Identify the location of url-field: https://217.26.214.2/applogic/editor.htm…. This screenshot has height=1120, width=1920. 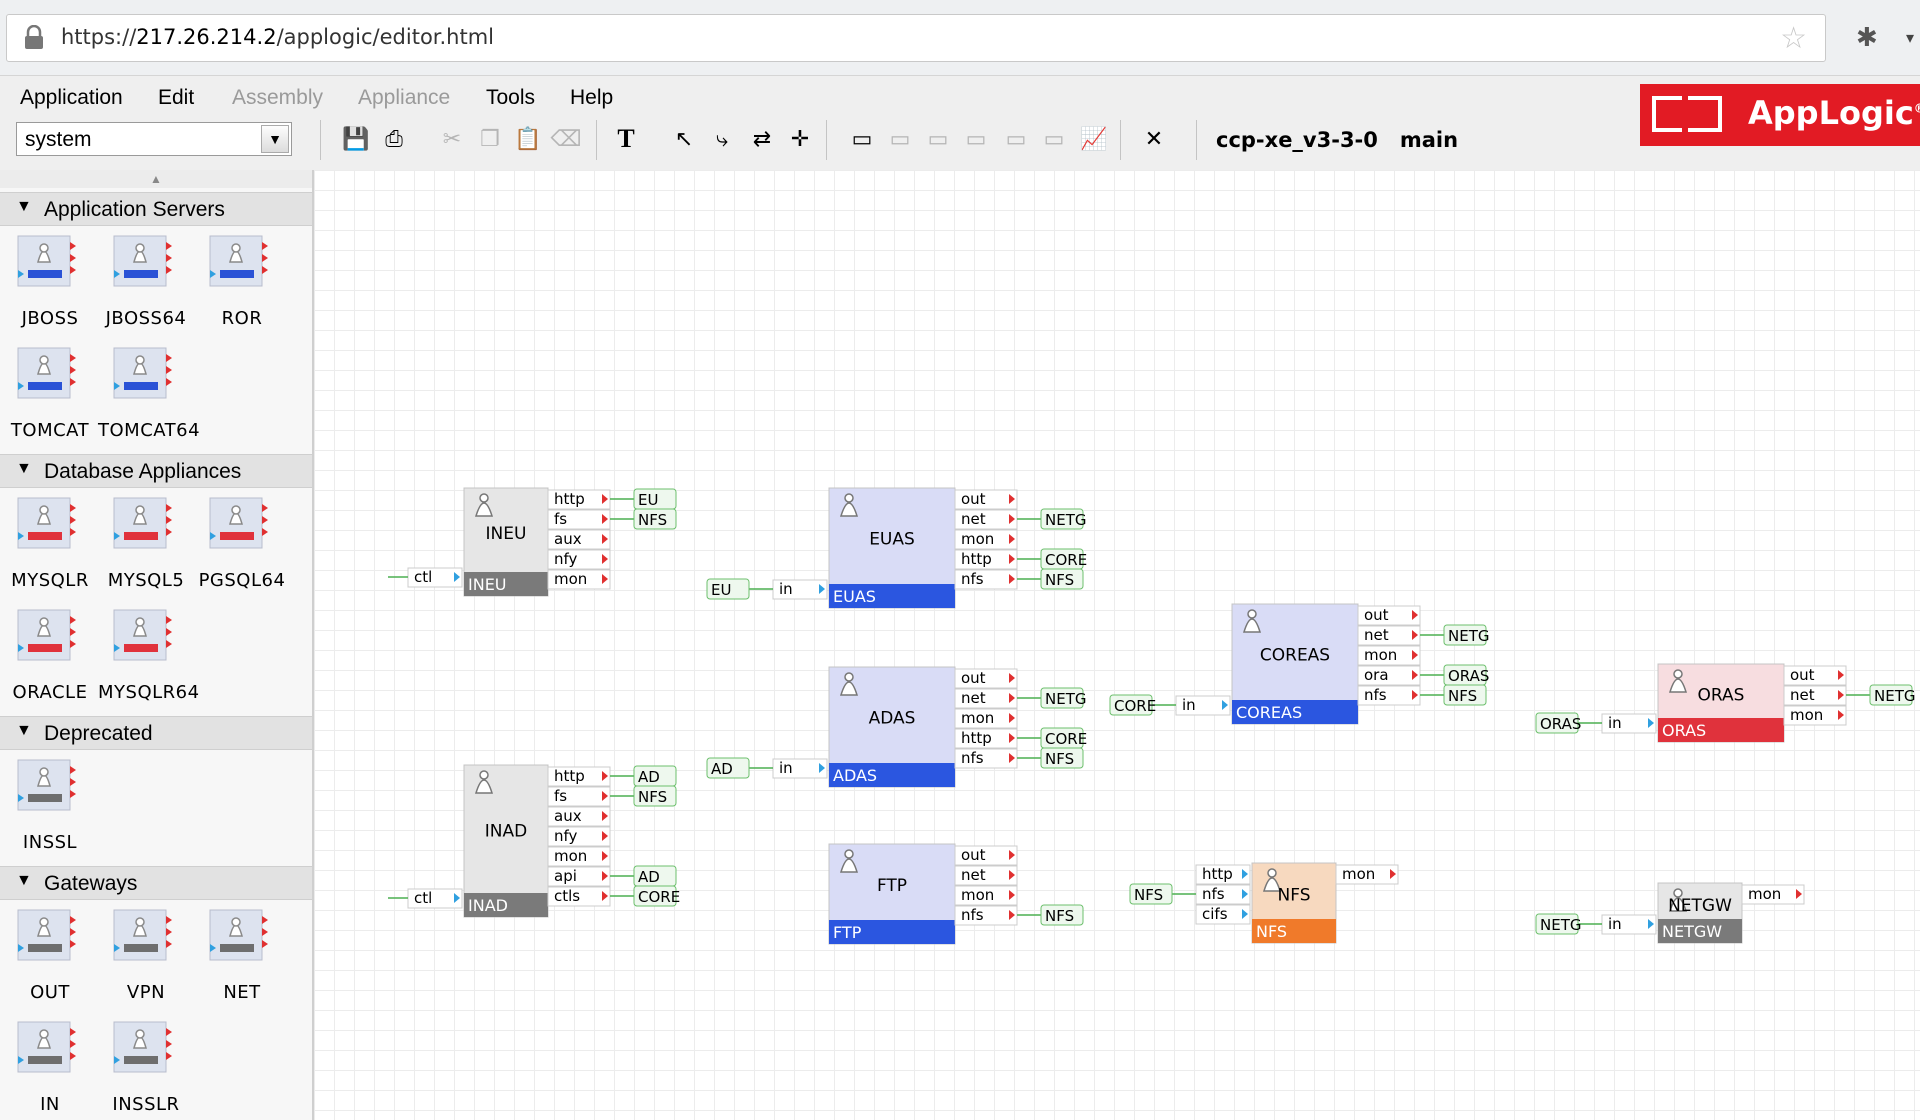
(916, 38).